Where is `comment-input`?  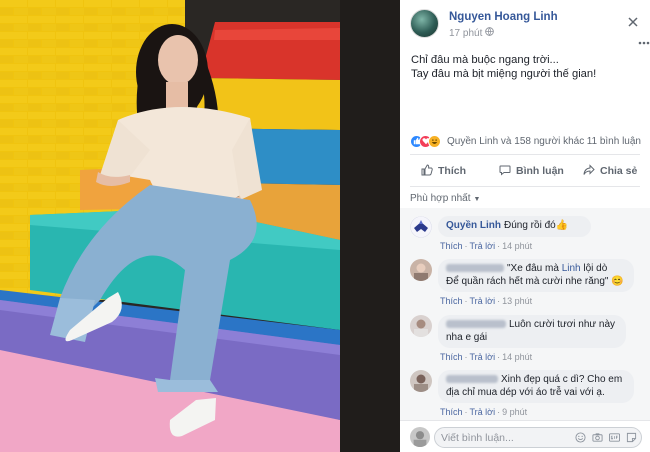 comment-input is located at coordinates (501, 438).